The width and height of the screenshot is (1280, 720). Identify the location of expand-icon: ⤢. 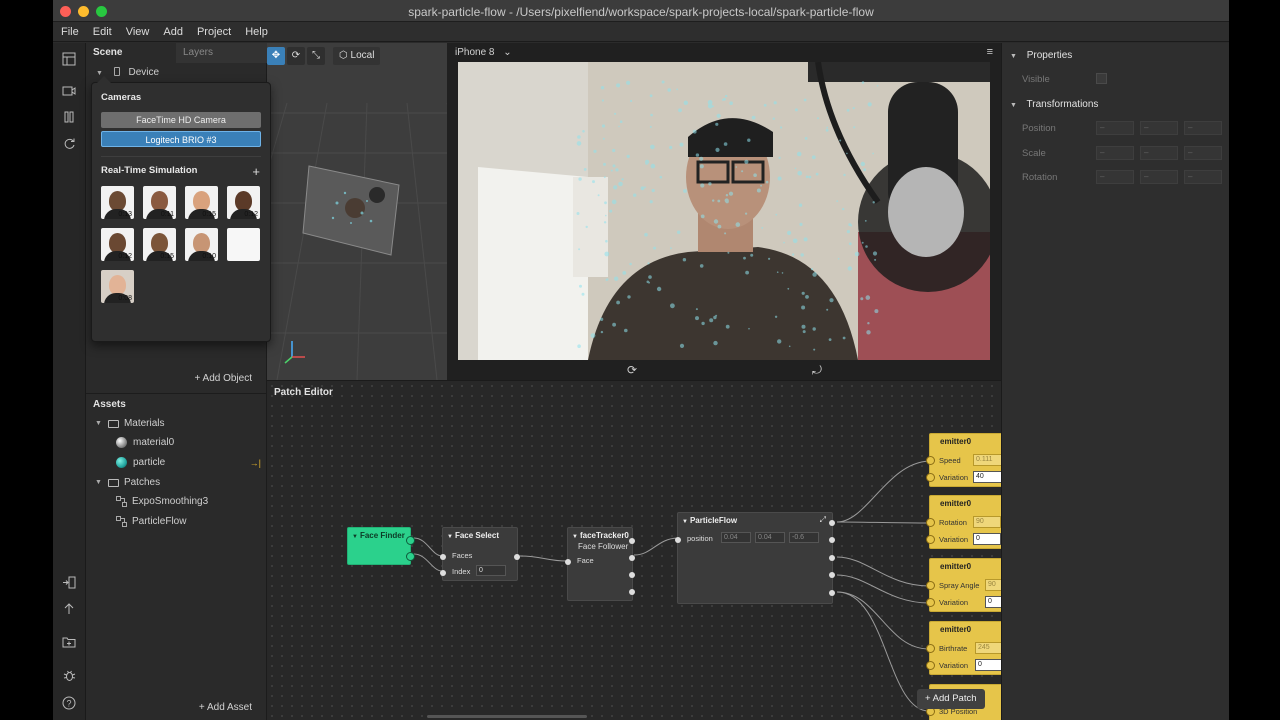
(823, 520).